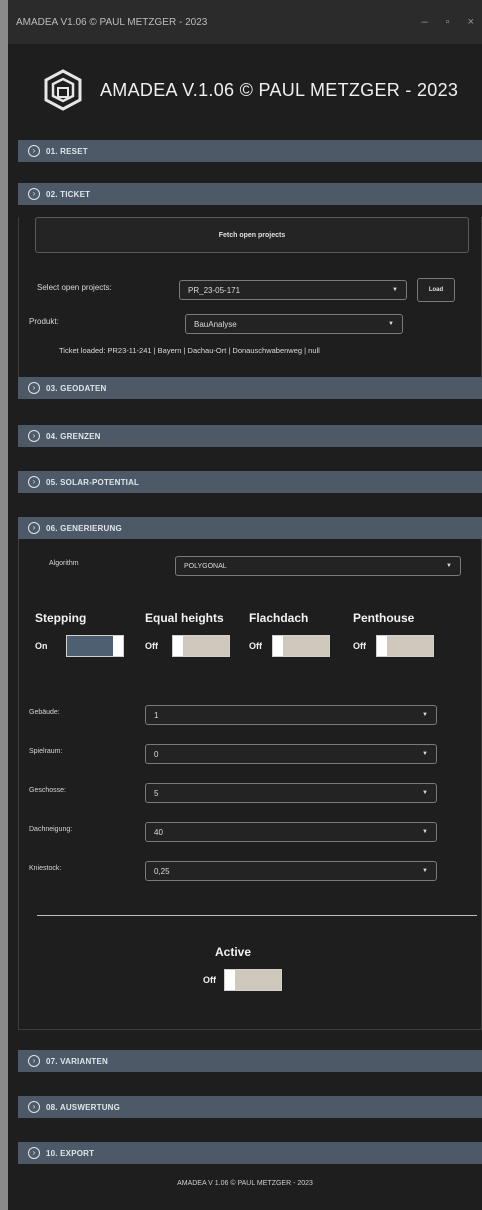 The height and width of the screenshot is (1210, 482). Describe the element at coordinates (74, 287) in the screenshot. I see `select-projects-label: Select open projects:` at that location.